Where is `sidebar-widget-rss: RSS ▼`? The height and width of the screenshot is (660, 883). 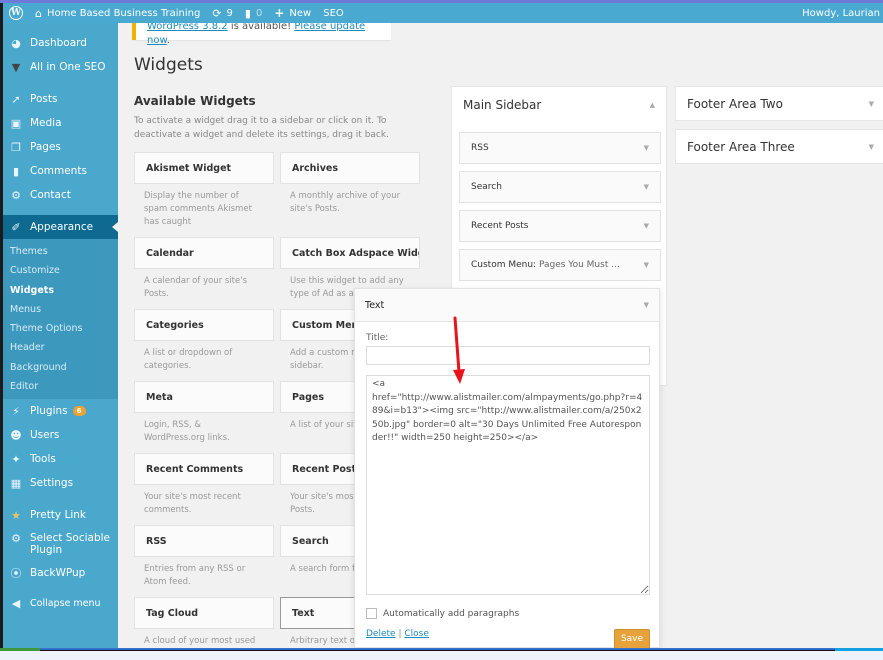
sidebar-widget-rss: RSS ▼ is located at coordinates (560, 148).